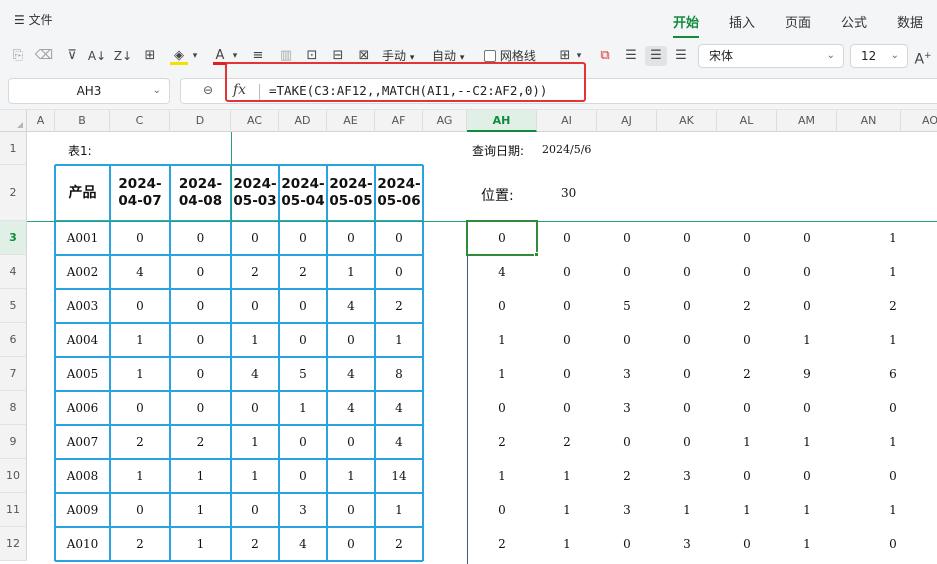 The height and width of the screenshot is (564, 937). Describe the element at coordinates (502, 238) in the screenshot. I see `active-cell-ah3` at that location.